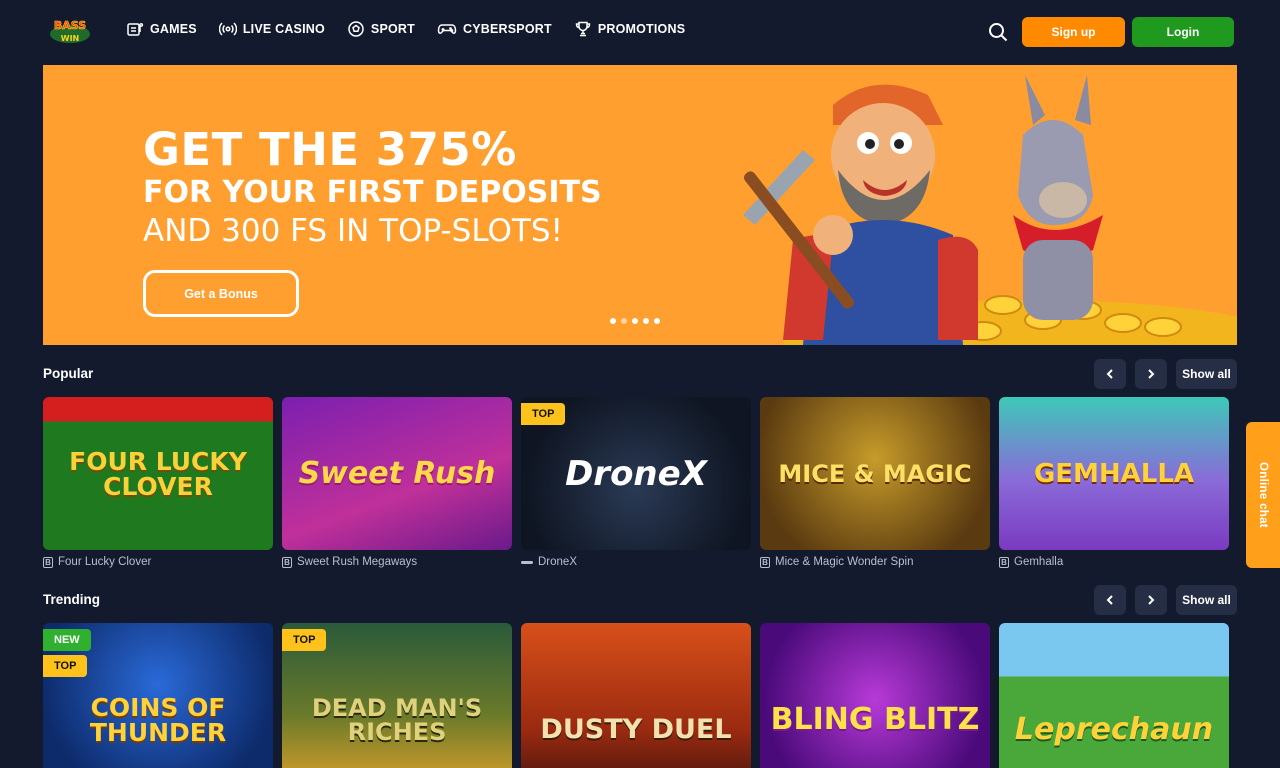 This screenshot has width=1280, height=768. I want to click on game-art-title: FOUR LUCKY CLOVER, so click(158, 473).